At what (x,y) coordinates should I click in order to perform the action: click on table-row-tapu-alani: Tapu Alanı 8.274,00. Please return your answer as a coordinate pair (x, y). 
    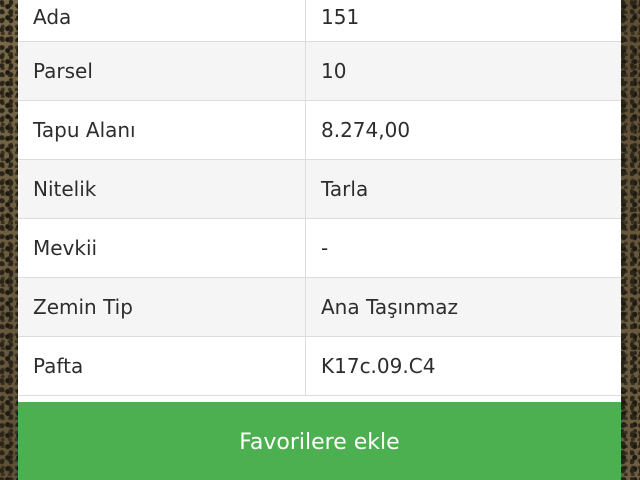
    Looking at the image, I should click on (319, 130).